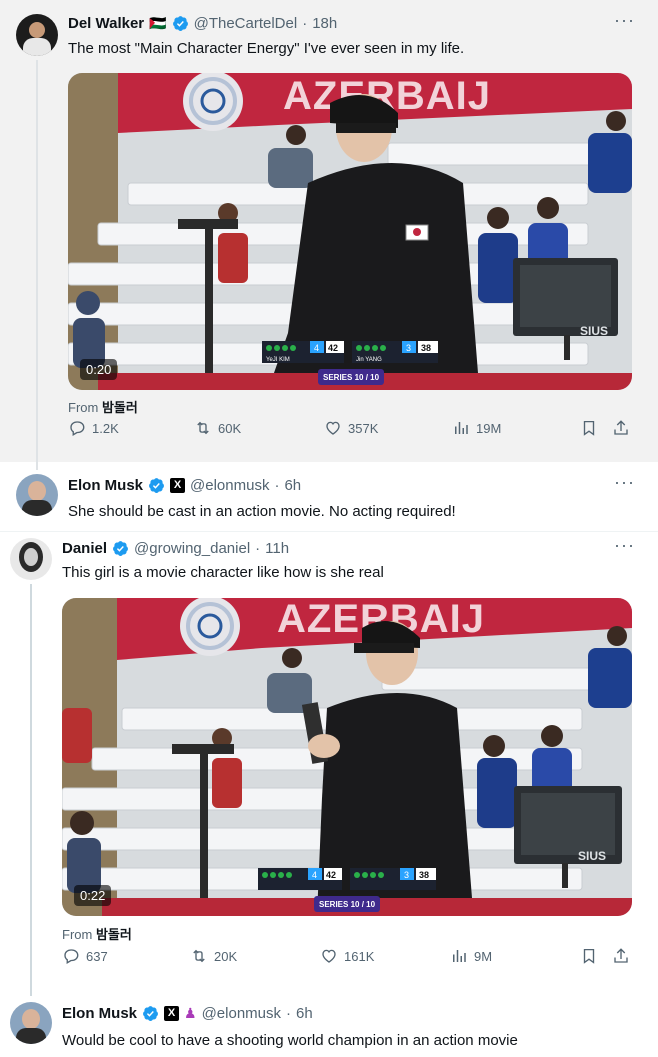 This screenshot has height=1057, width=658. What do you see at coordinates (363, 428) in the screenshot?
I see `like-count: 357K` at bounding box center [363, 428].